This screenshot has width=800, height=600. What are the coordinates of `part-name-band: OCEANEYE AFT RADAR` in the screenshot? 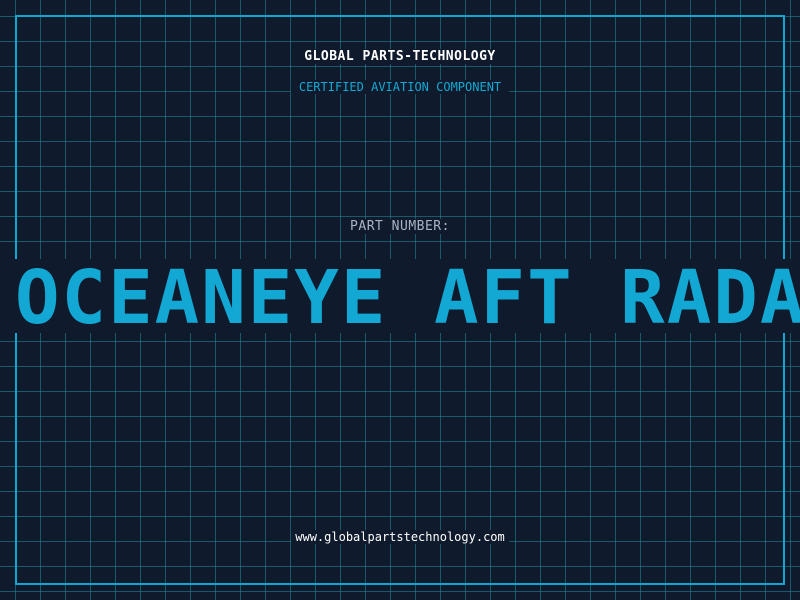 It's located at (400, 296).